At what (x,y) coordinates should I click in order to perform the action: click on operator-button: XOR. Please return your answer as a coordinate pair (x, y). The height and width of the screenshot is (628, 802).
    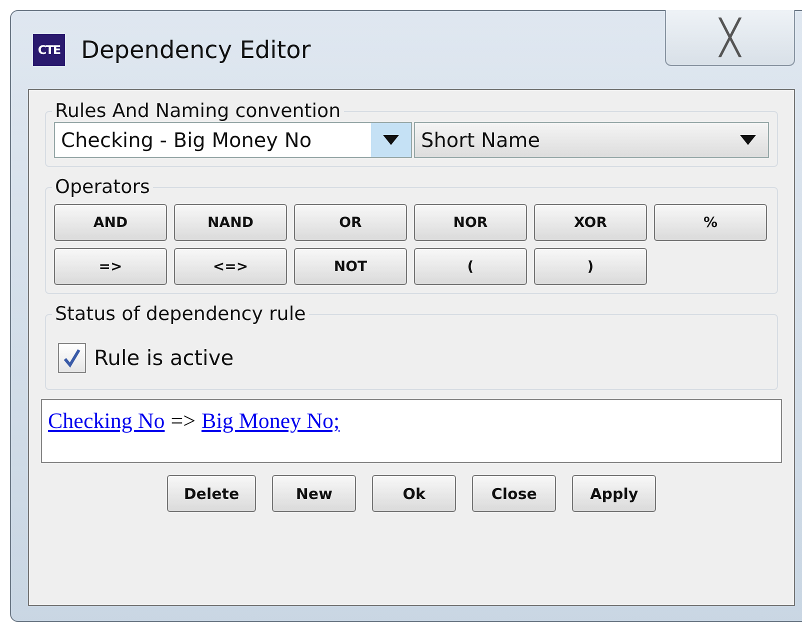
    Looking at the image, I should click on (590, 222).